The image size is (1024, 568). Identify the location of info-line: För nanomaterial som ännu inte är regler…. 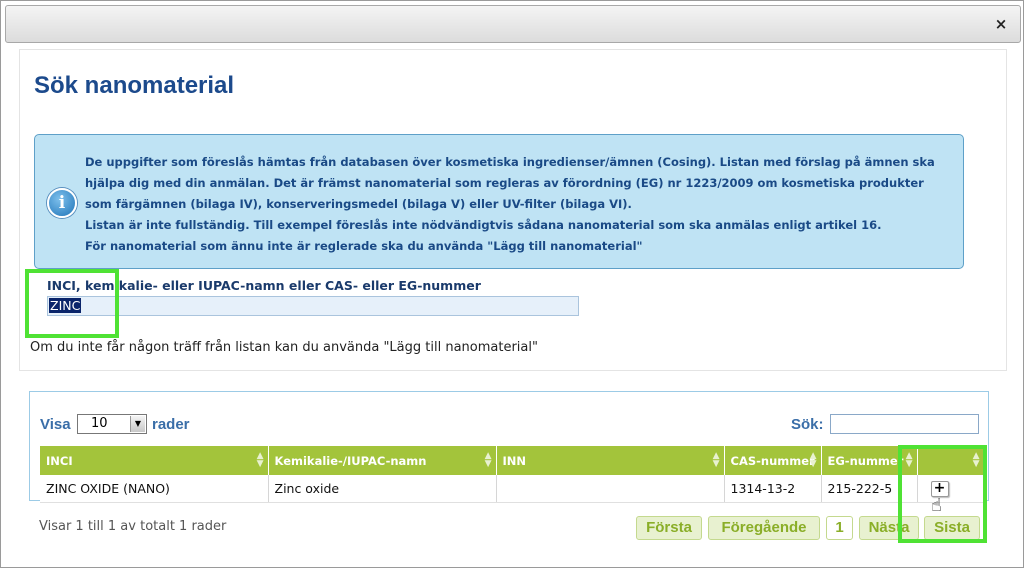
(364, 246).